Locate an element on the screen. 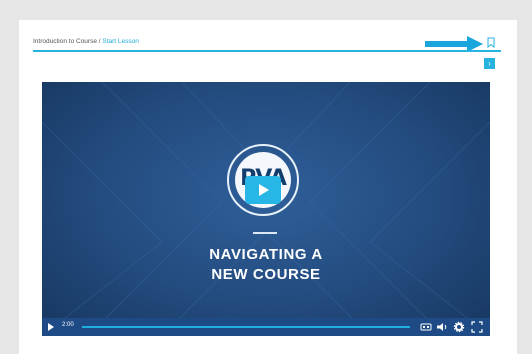 The height and width of the screenshot is (354, 532). pva-logo: PVA is located at coordinates (263, 180).